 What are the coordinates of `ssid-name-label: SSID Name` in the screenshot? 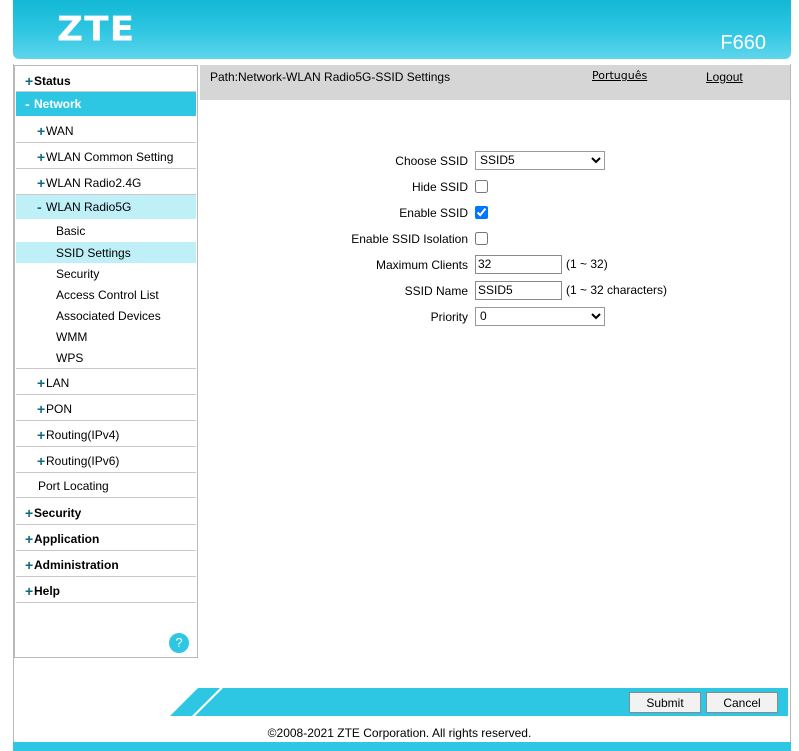 It's located at (436, 291).